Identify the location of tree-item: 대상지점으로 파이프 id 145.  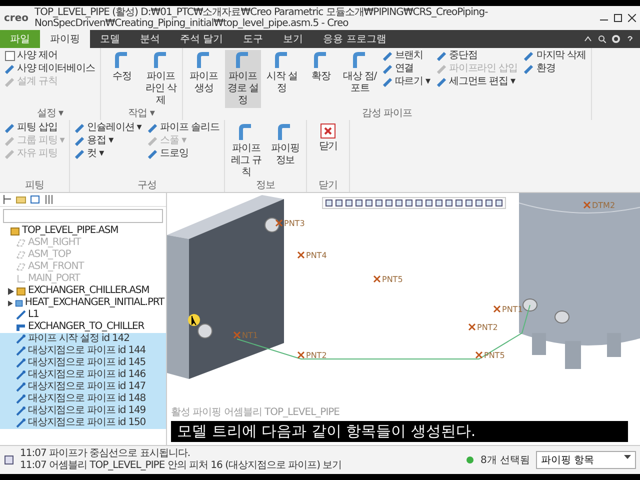
(83, 363).